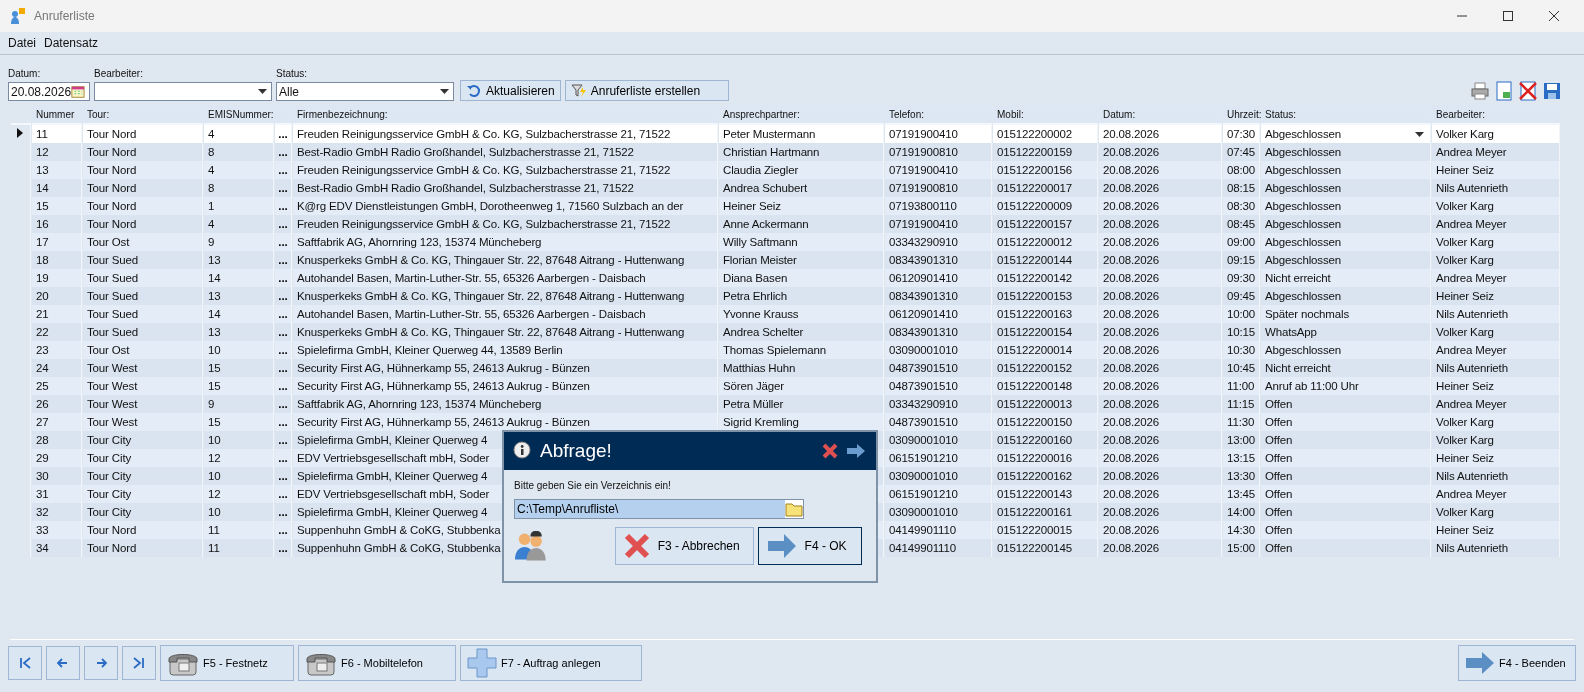 This screenshot has height=692, width=1584. What do you see at coordinates (1045, 350) in the screenshot?
I see `table-cell: 015122200014` at bounding box center [1045, 350].